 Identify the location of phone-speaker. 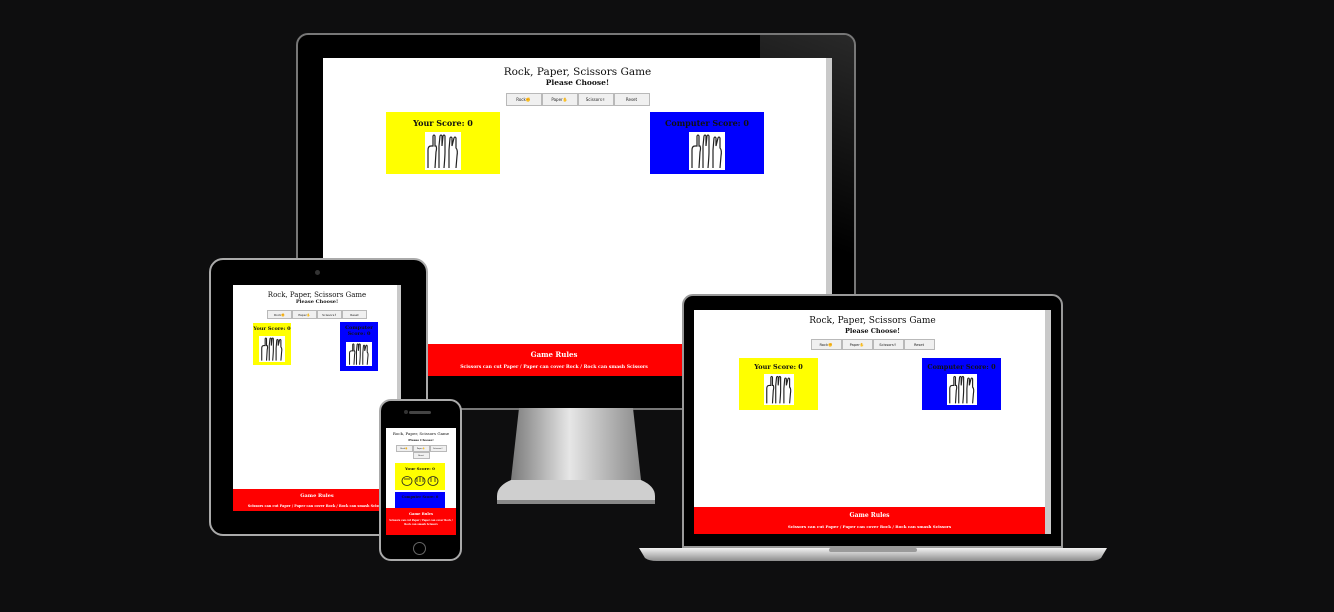
(420, 412).